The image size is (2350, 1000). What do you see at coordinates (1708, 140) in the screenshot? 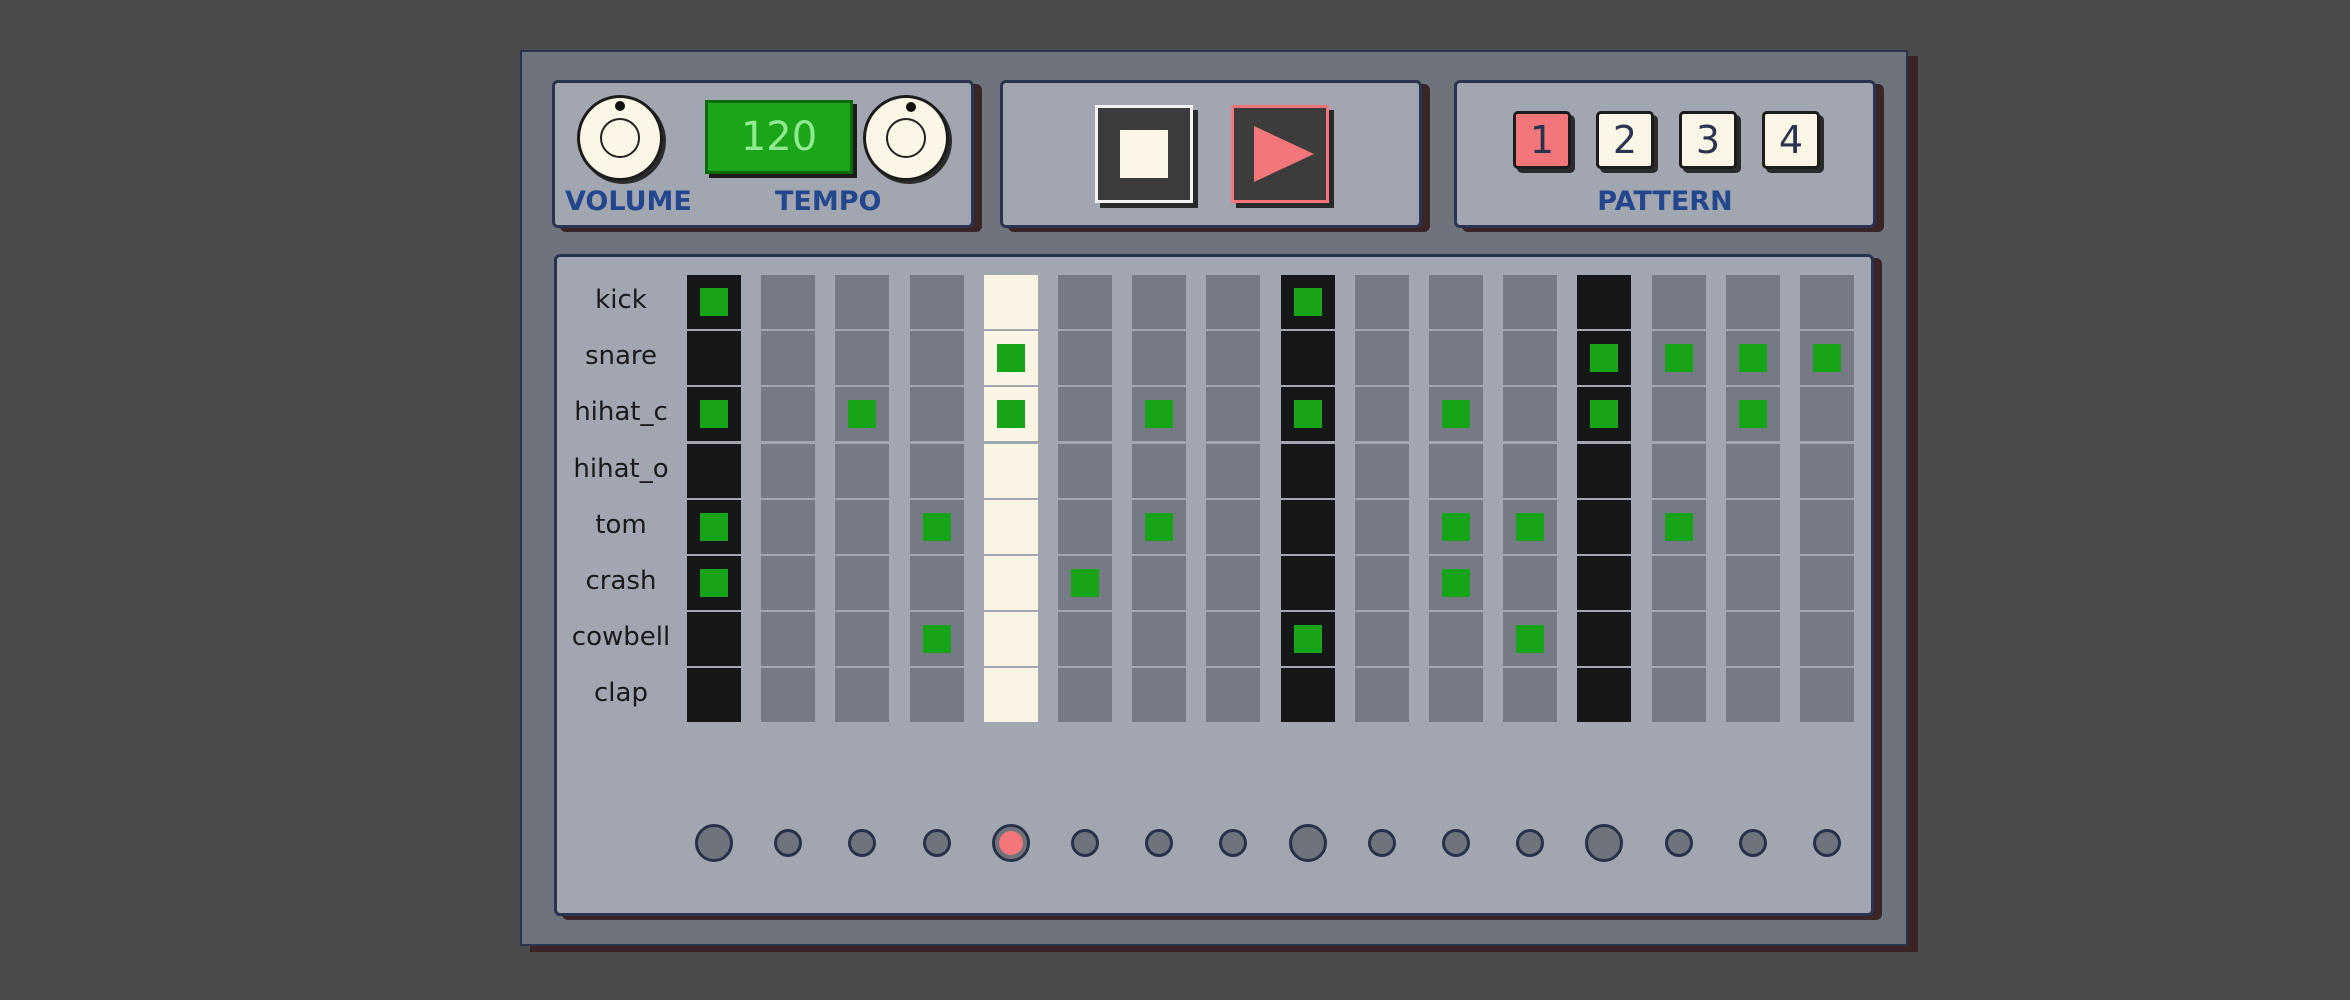
I see `pattern-button-3: 3` at bounding box center [1708, 140].